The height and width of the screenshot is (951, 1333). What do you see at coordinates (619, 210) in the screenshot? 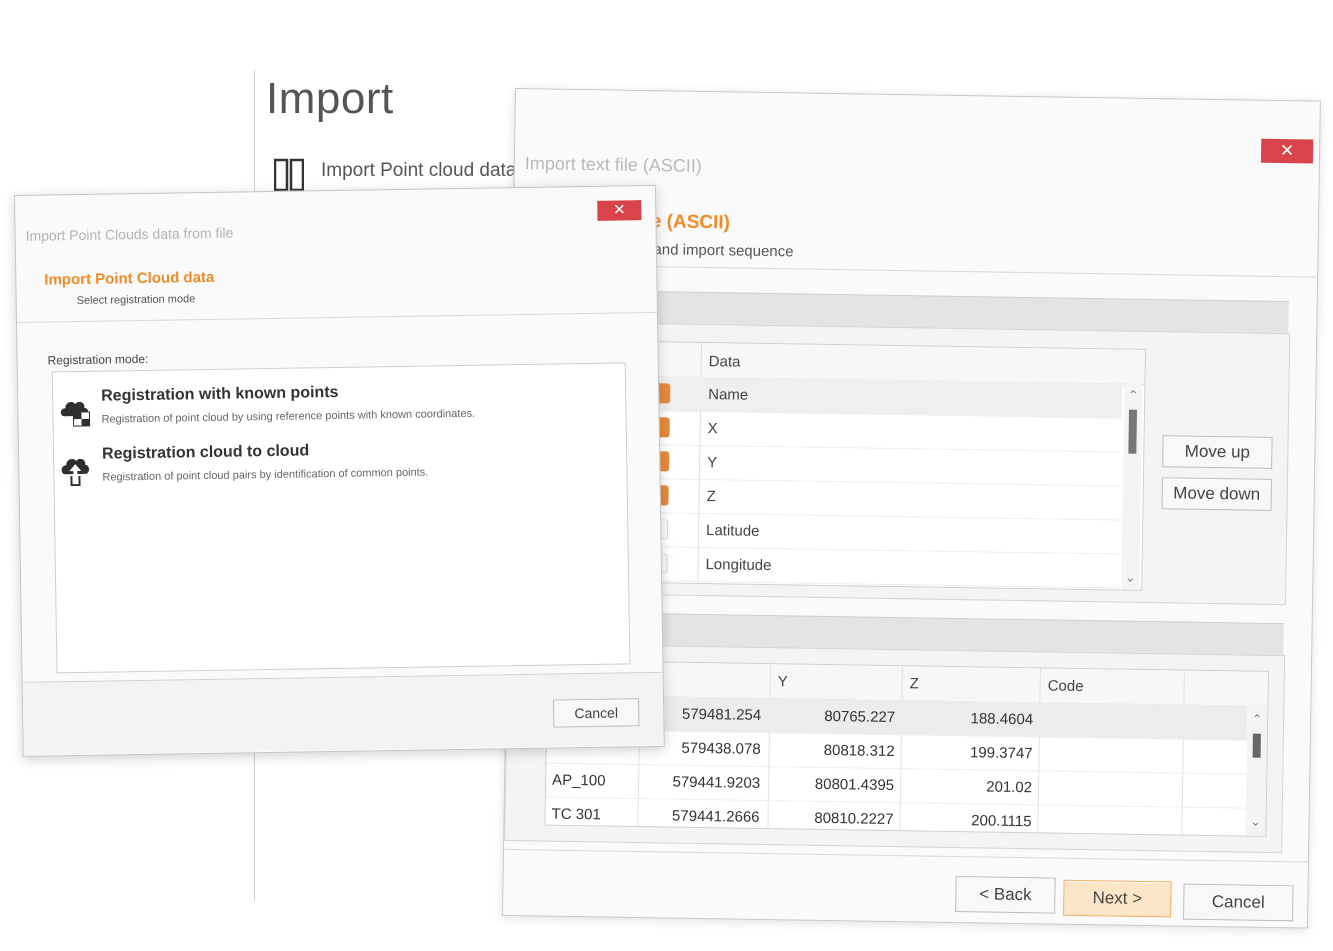
I see `pc-close-button: ✕` at bounding box center [619, 210].